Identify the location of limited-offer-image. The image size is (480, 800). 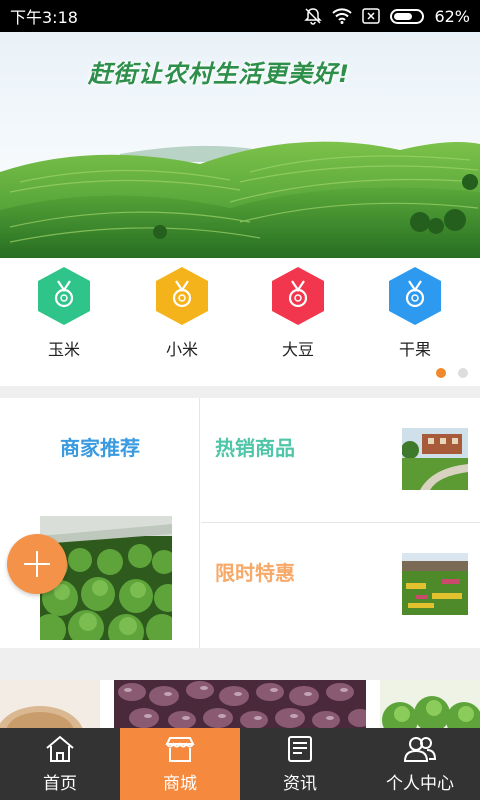
(435, 584).